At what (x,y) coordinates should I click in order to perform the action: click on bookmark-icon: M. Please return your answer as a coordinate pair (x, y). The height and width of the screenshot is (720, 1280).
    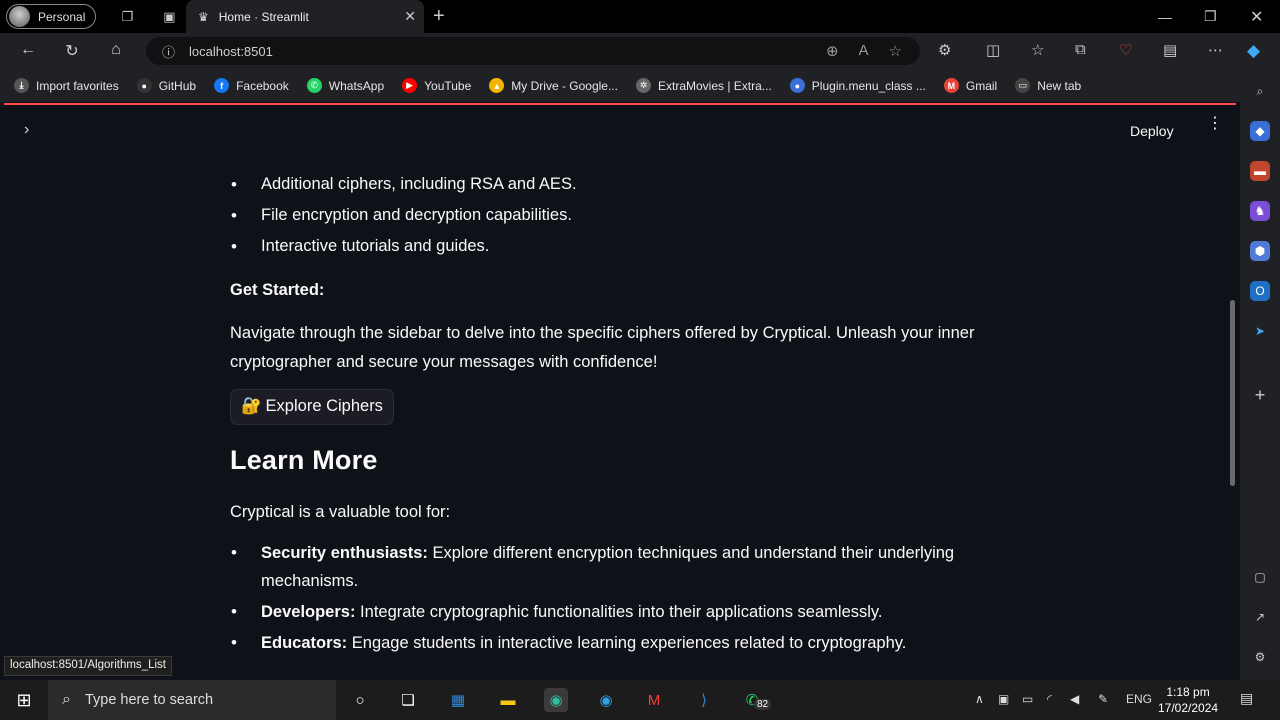
    Looking at the image, I should click on (951, 85).